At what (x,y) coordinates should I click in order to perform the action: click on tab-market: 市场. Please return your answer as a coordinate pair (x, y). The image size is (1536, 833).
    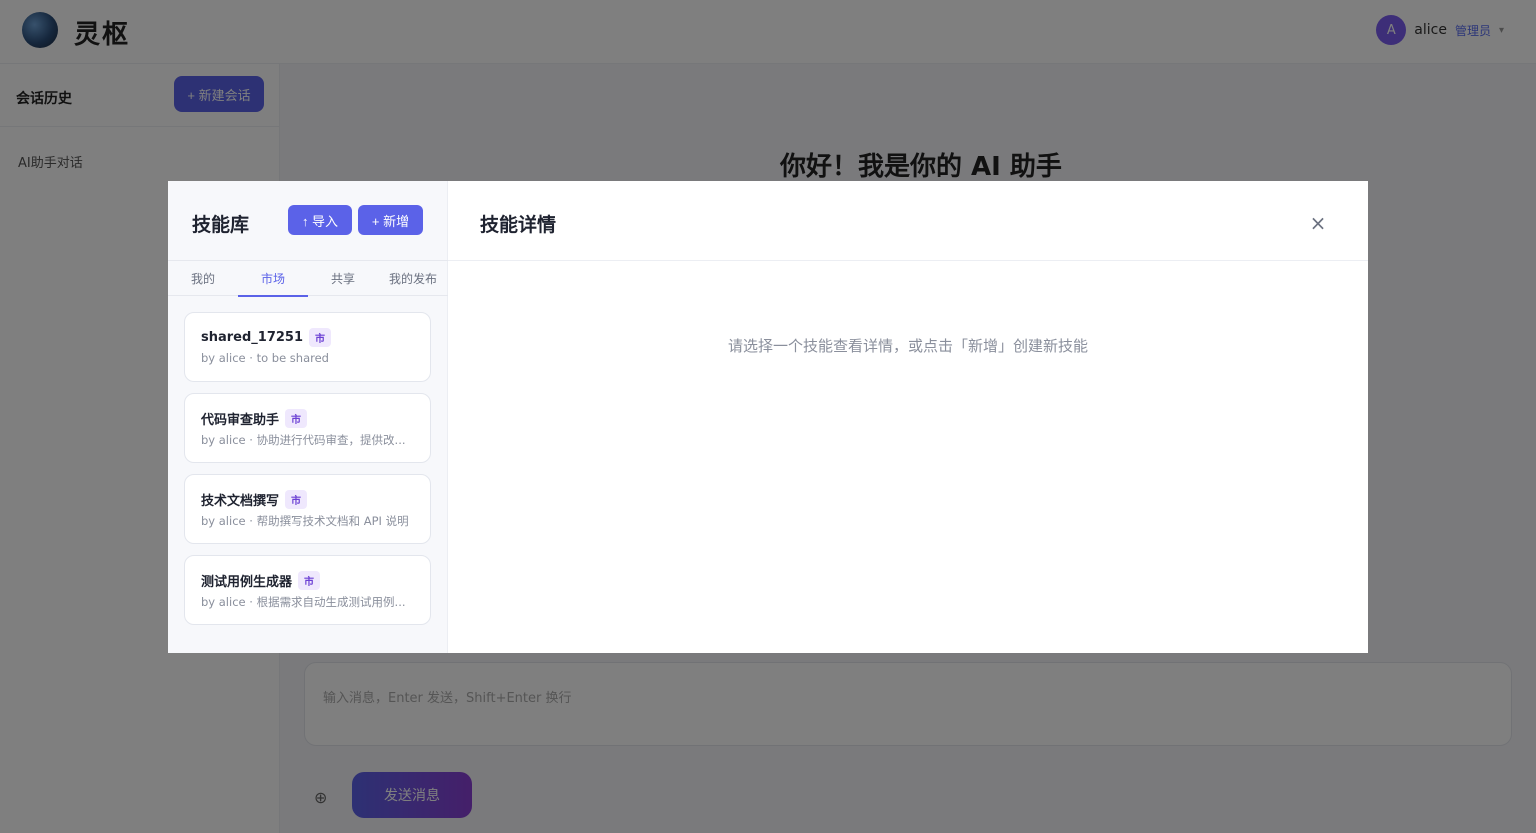
    Looking at the image, I should click on (273, 279).